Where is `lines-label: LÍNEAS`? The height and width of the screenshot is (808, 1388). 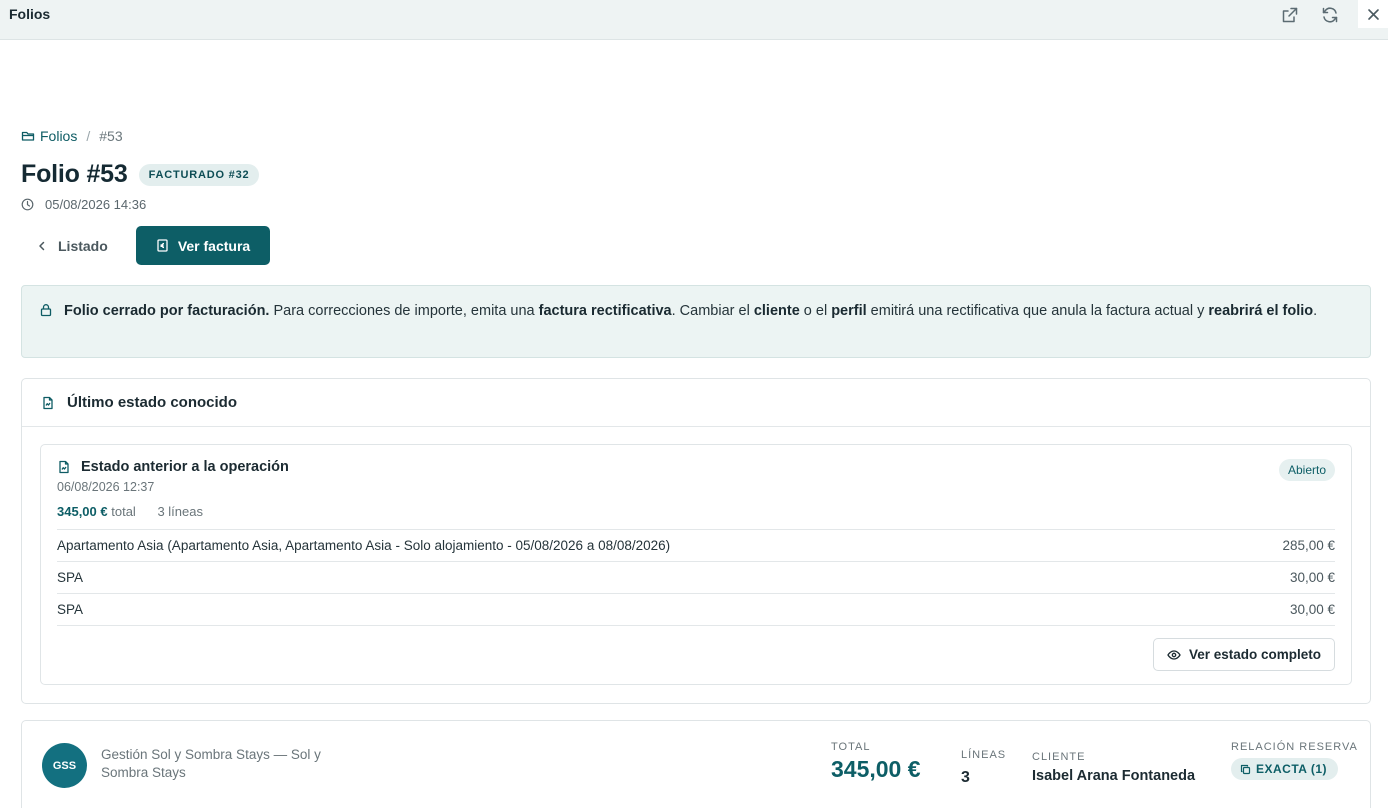
lines-label: LÍNEAS is located at coordinates (984, 755).